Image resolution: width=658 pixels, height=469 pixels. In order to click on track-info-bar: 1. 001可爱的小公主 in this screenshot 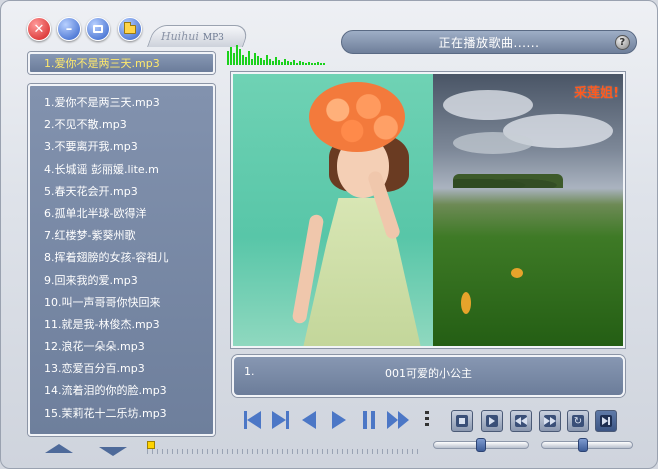, I will do `click(428, 376)`.